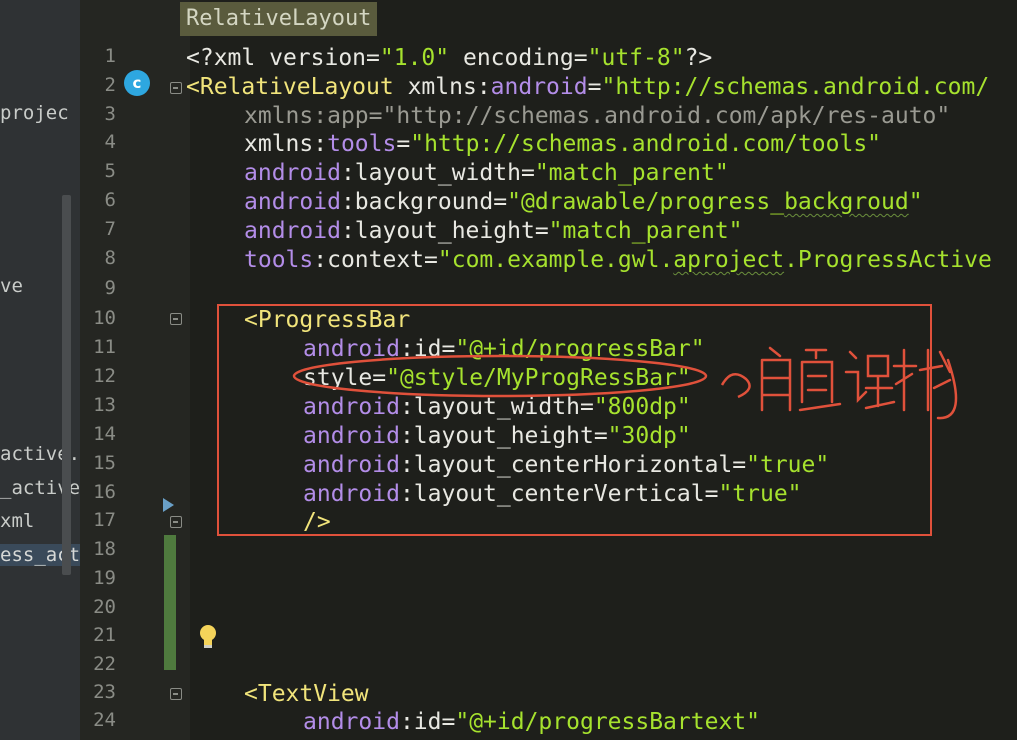 Image resolution: width=1017 pixels, height=740 pixels. Describe the element at coordinates (636, 58) in the screenshot. I see `attr-value: "utf-8"` at that location.